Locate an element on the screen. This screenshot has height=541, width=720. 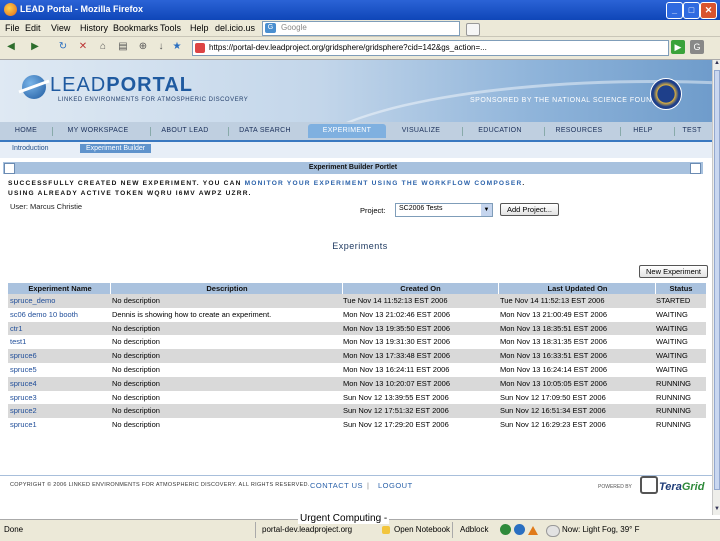
experiment-name-link: spruce4 is located at coordinates (60, 384).